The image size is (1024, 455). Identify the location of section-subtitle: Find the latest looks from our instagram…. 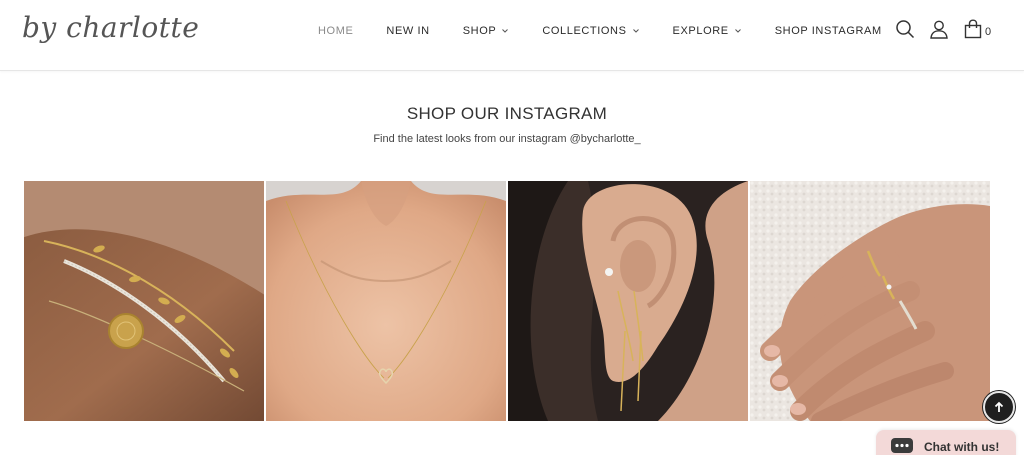
(507, 139).